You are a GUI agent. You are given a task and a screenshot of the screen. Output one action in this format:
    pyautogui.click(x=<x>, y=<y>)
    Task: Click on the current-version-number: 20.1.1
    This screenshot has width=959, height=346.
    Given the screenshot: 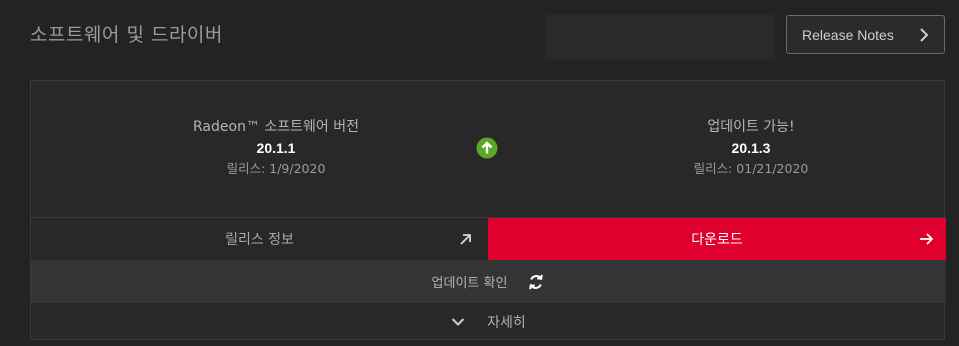 What is the action you would take?
    pyautogui.click(x=276, y=148)
    